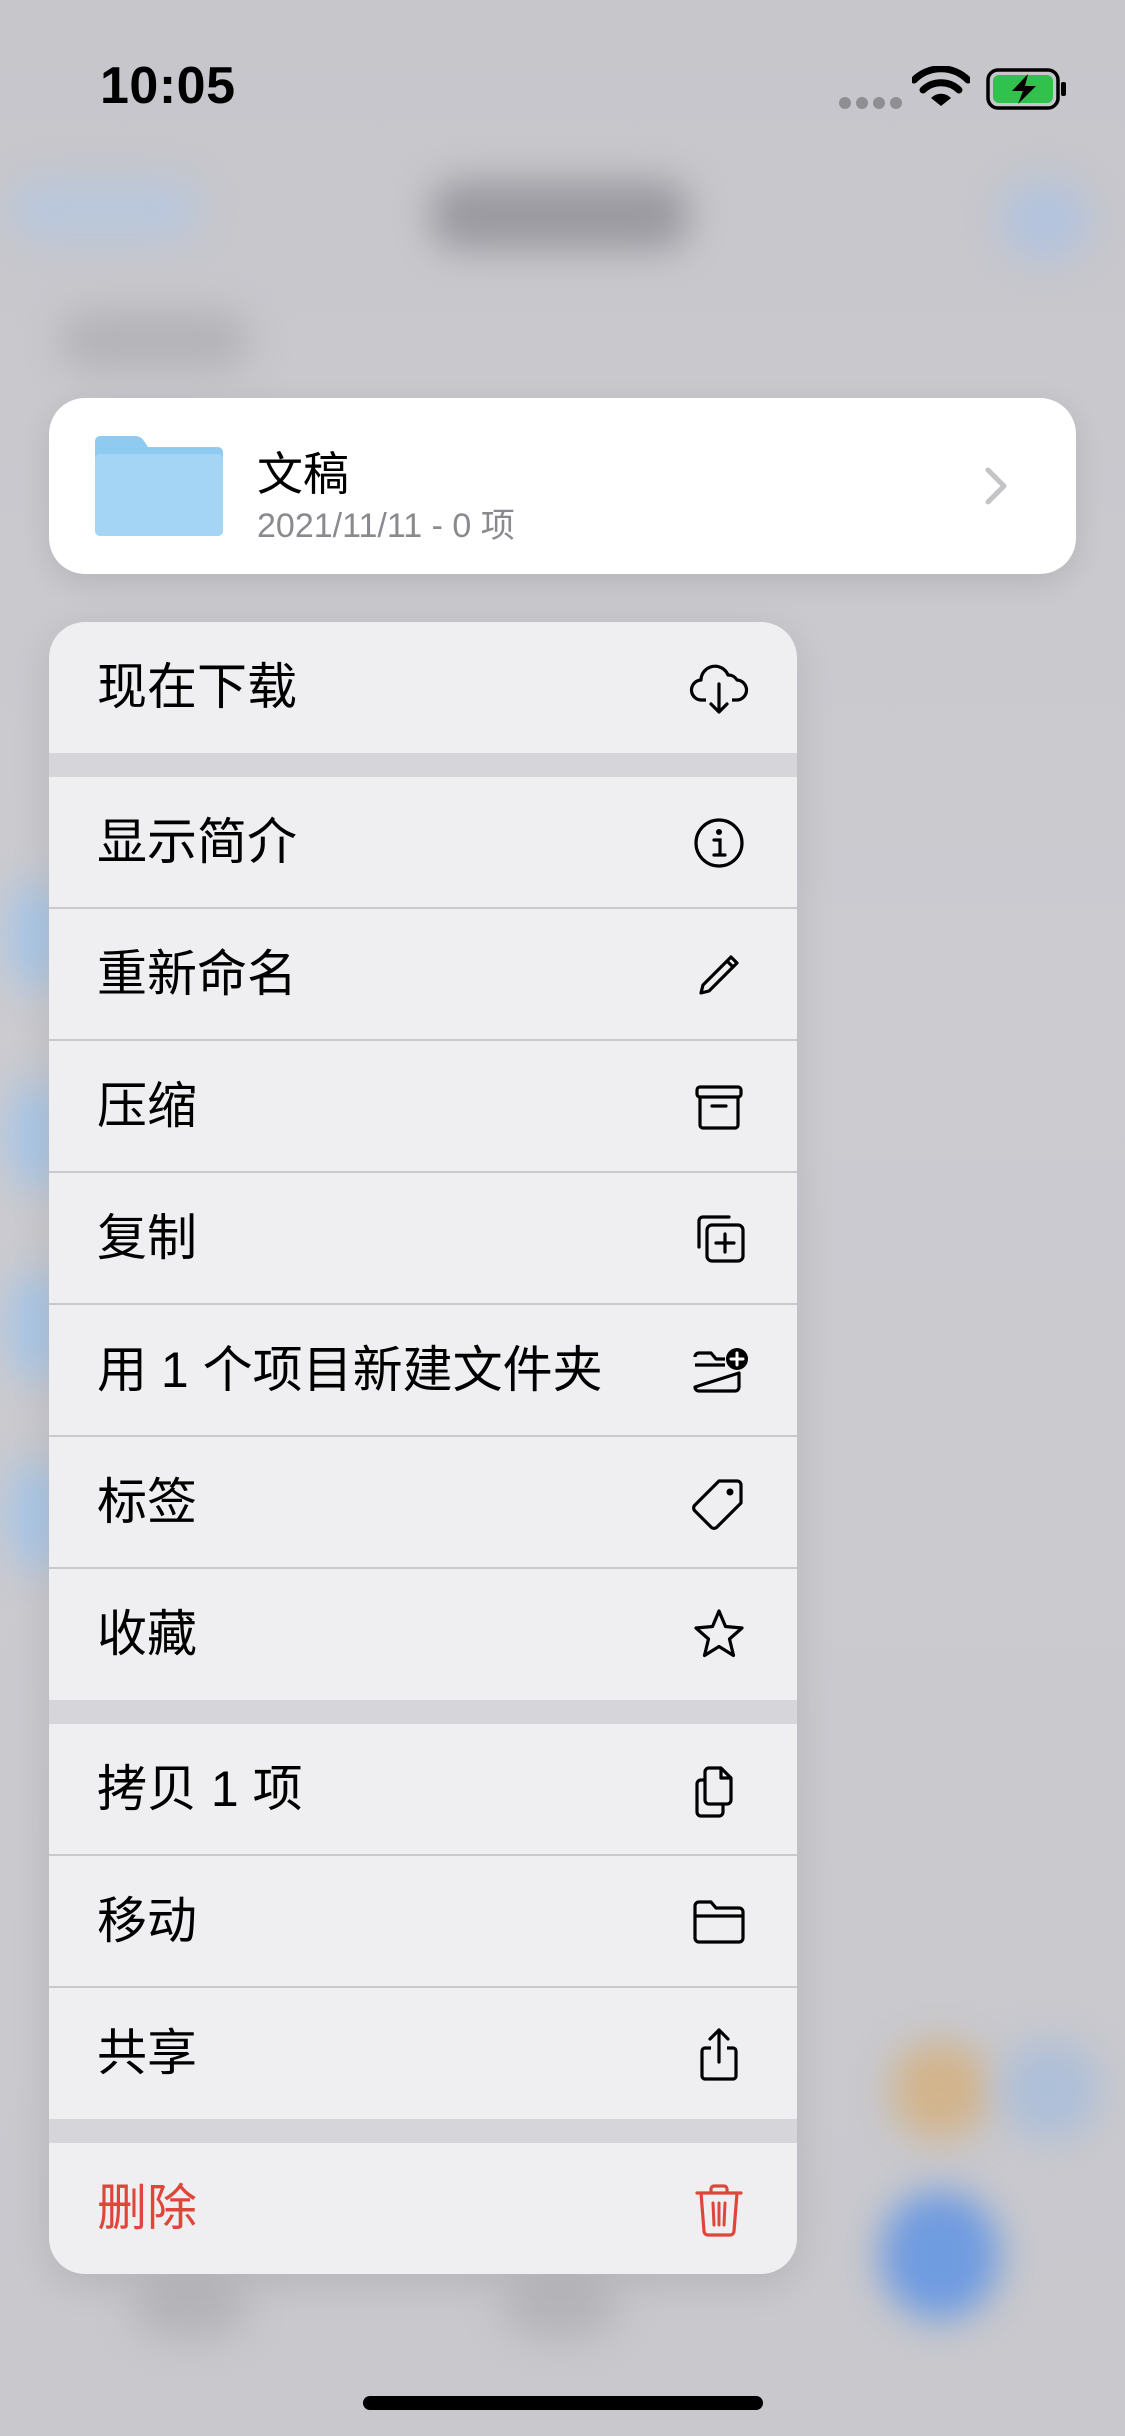 Image resolution: width=1125 pixels, height=2436 pixels. I want to click on folder-badge-plus-icon, so click(720, 1370).